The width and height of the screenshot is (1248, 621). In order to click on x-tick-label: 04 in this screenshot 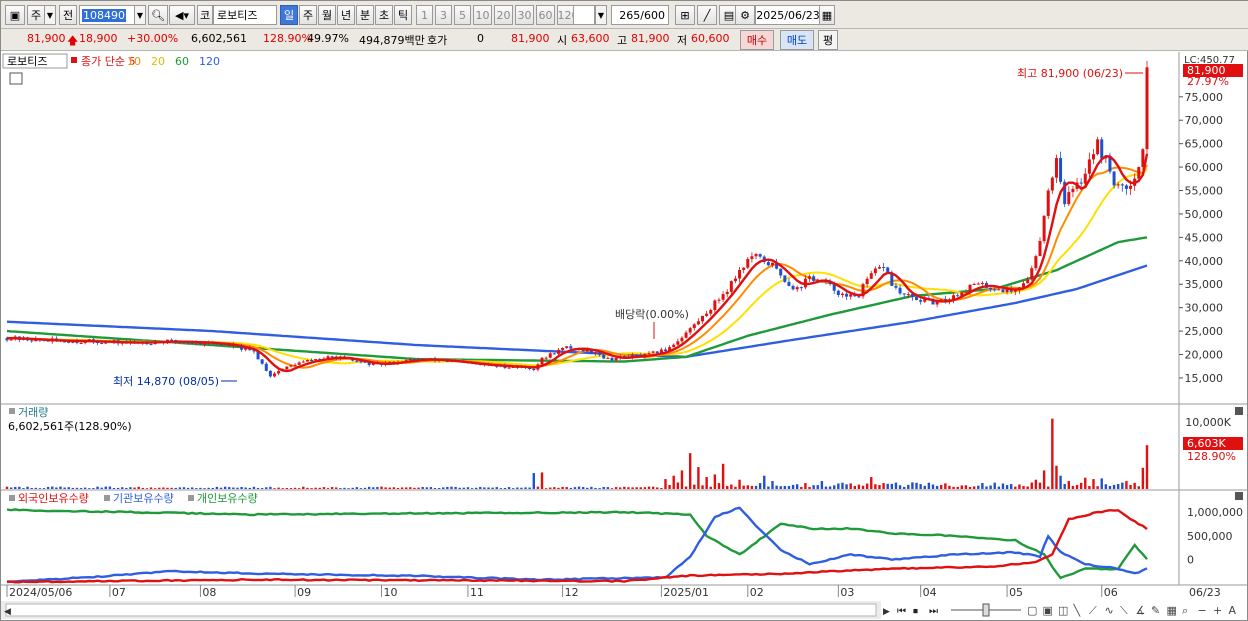, I will do `click(930, 592)`.